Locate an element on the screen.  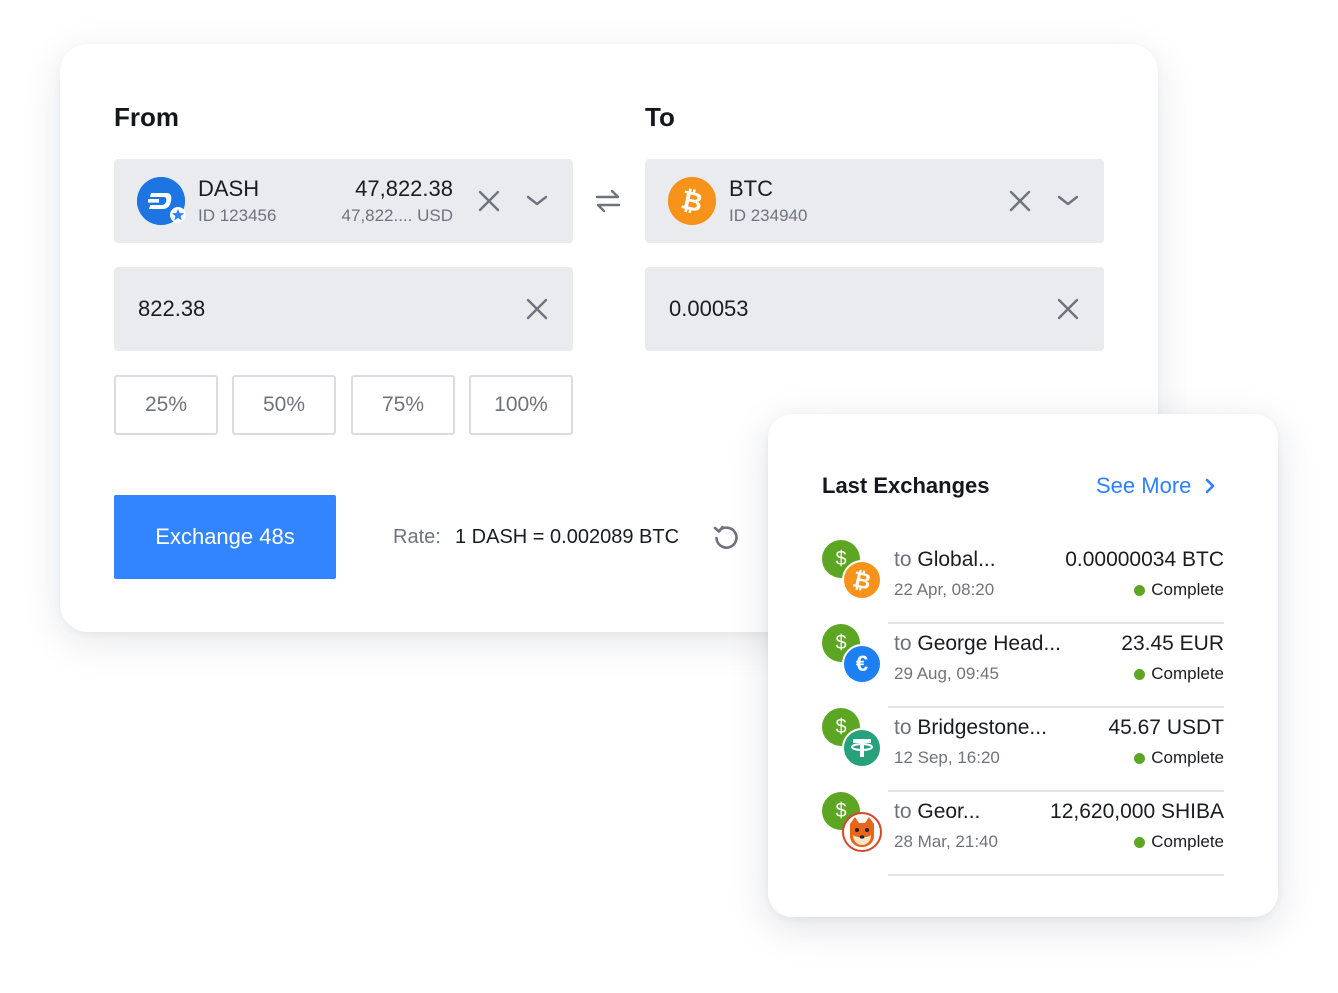
exchange-date: 28 Mar, 21:40 is located at coordinates (946, 841).